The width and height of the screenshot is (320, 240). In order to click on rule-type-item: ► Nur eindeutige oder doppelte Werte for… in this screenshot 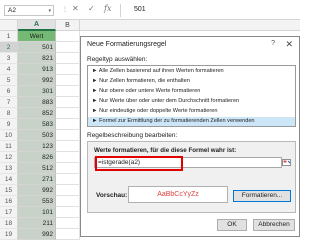, I will do `click(191, 111)`.